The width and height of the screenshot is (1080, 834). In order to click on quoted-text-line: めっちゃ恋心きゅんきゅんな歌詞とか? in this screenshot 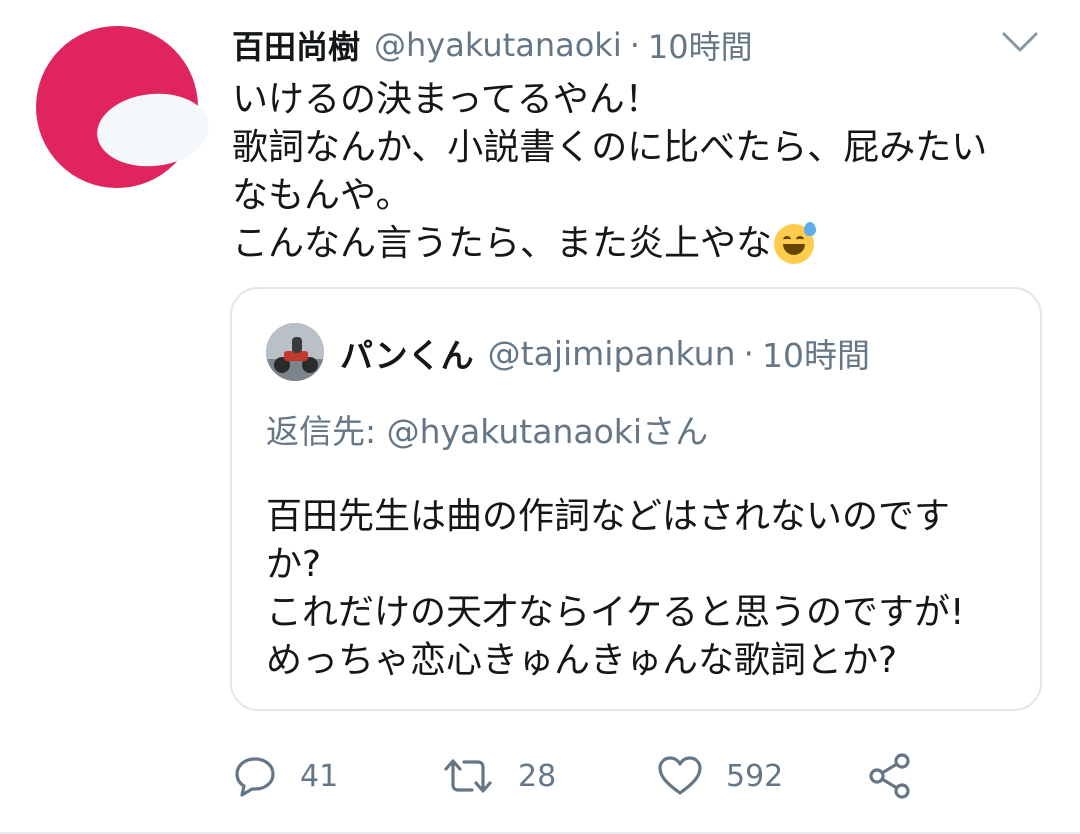, I will do `click(582, 660)`.